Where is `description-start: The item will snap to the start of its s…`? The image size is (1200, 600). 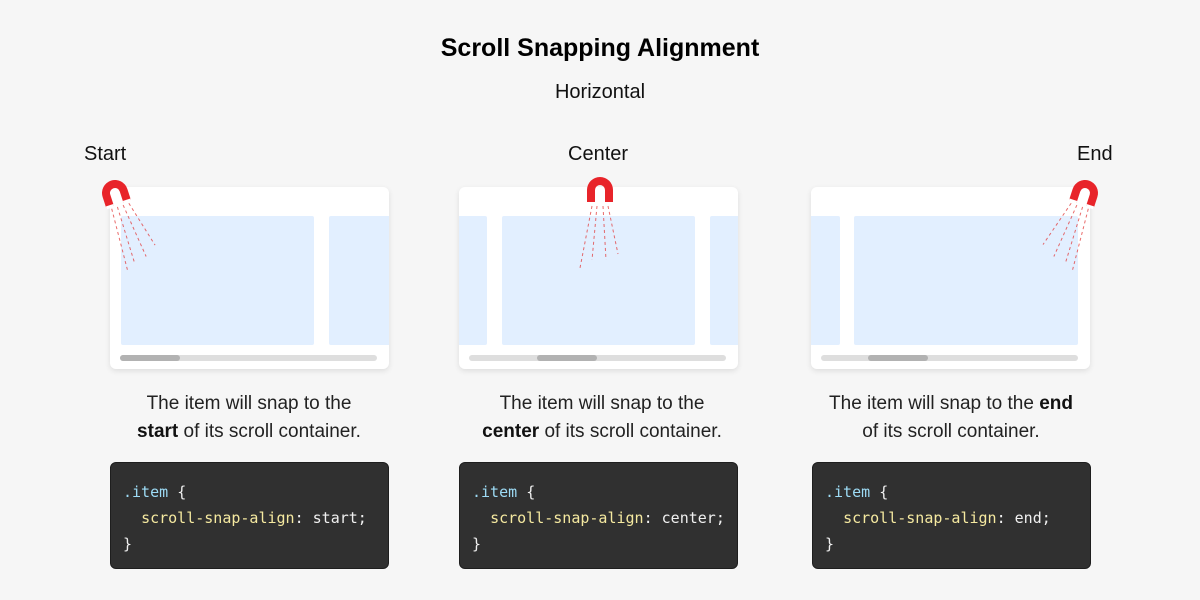
description-start: The item will snap to the start of its s… is located at coordinates (249, 418).